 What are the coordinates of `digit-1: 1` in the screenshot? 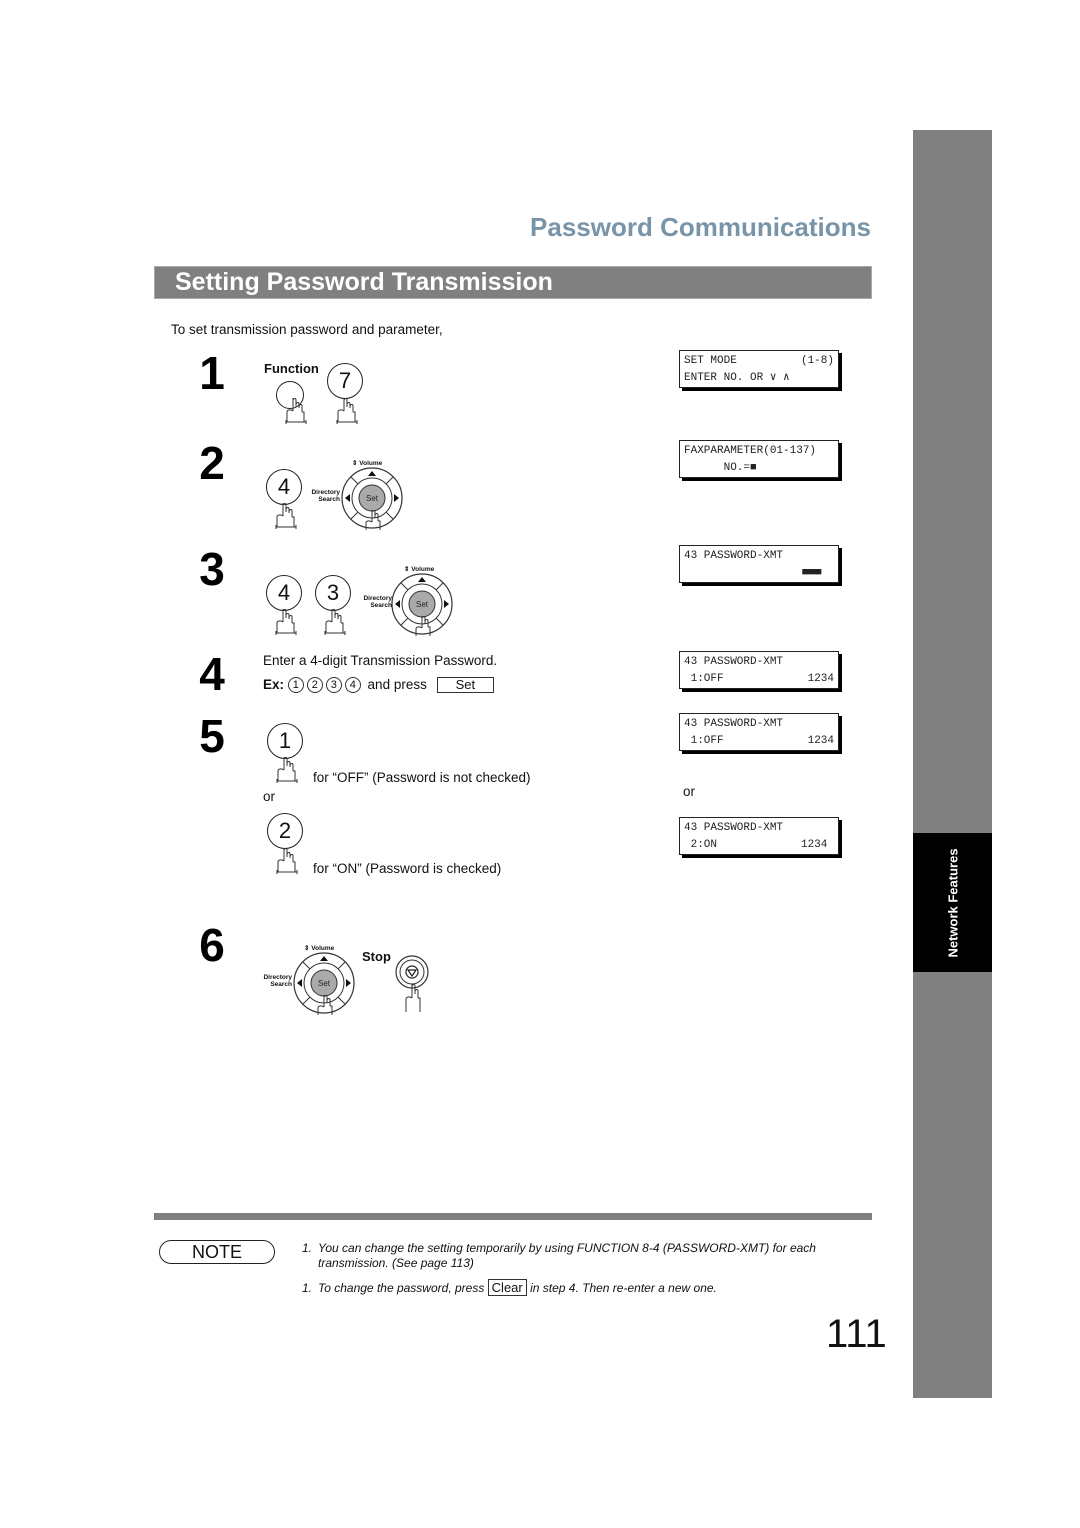 It's located at (295, 685).